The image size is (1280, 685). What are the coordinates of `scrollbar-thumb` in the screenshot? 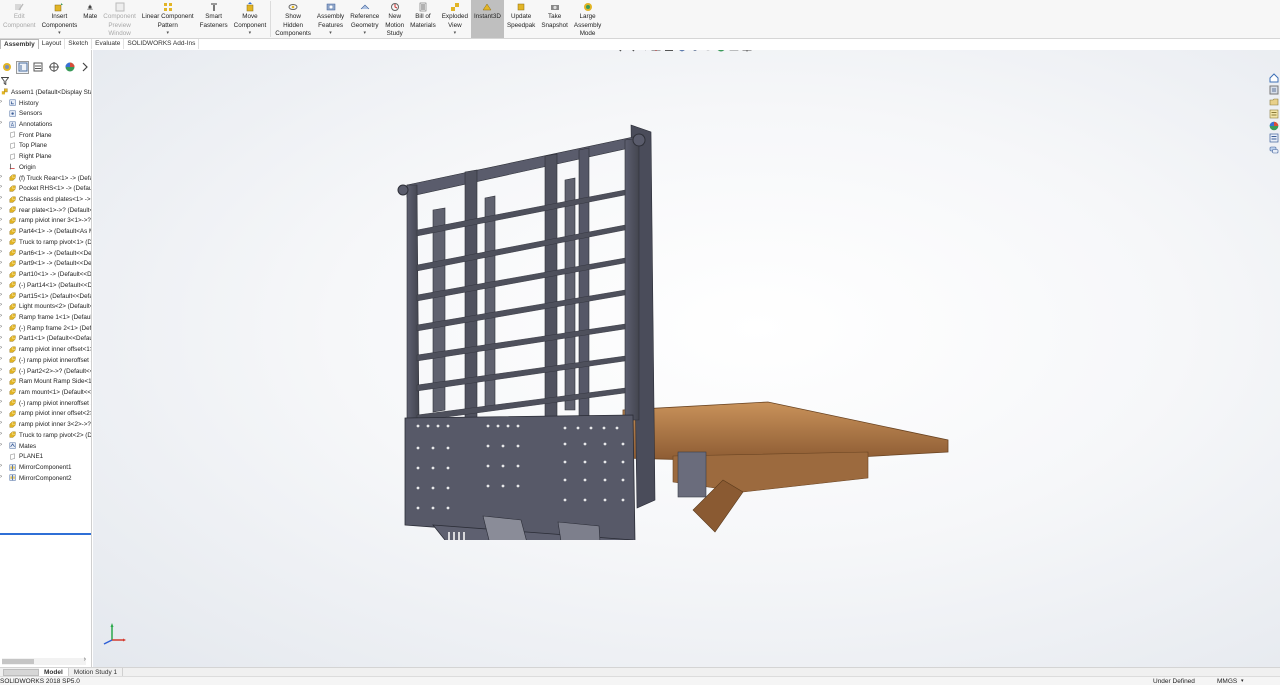 It's located at (18, 661).